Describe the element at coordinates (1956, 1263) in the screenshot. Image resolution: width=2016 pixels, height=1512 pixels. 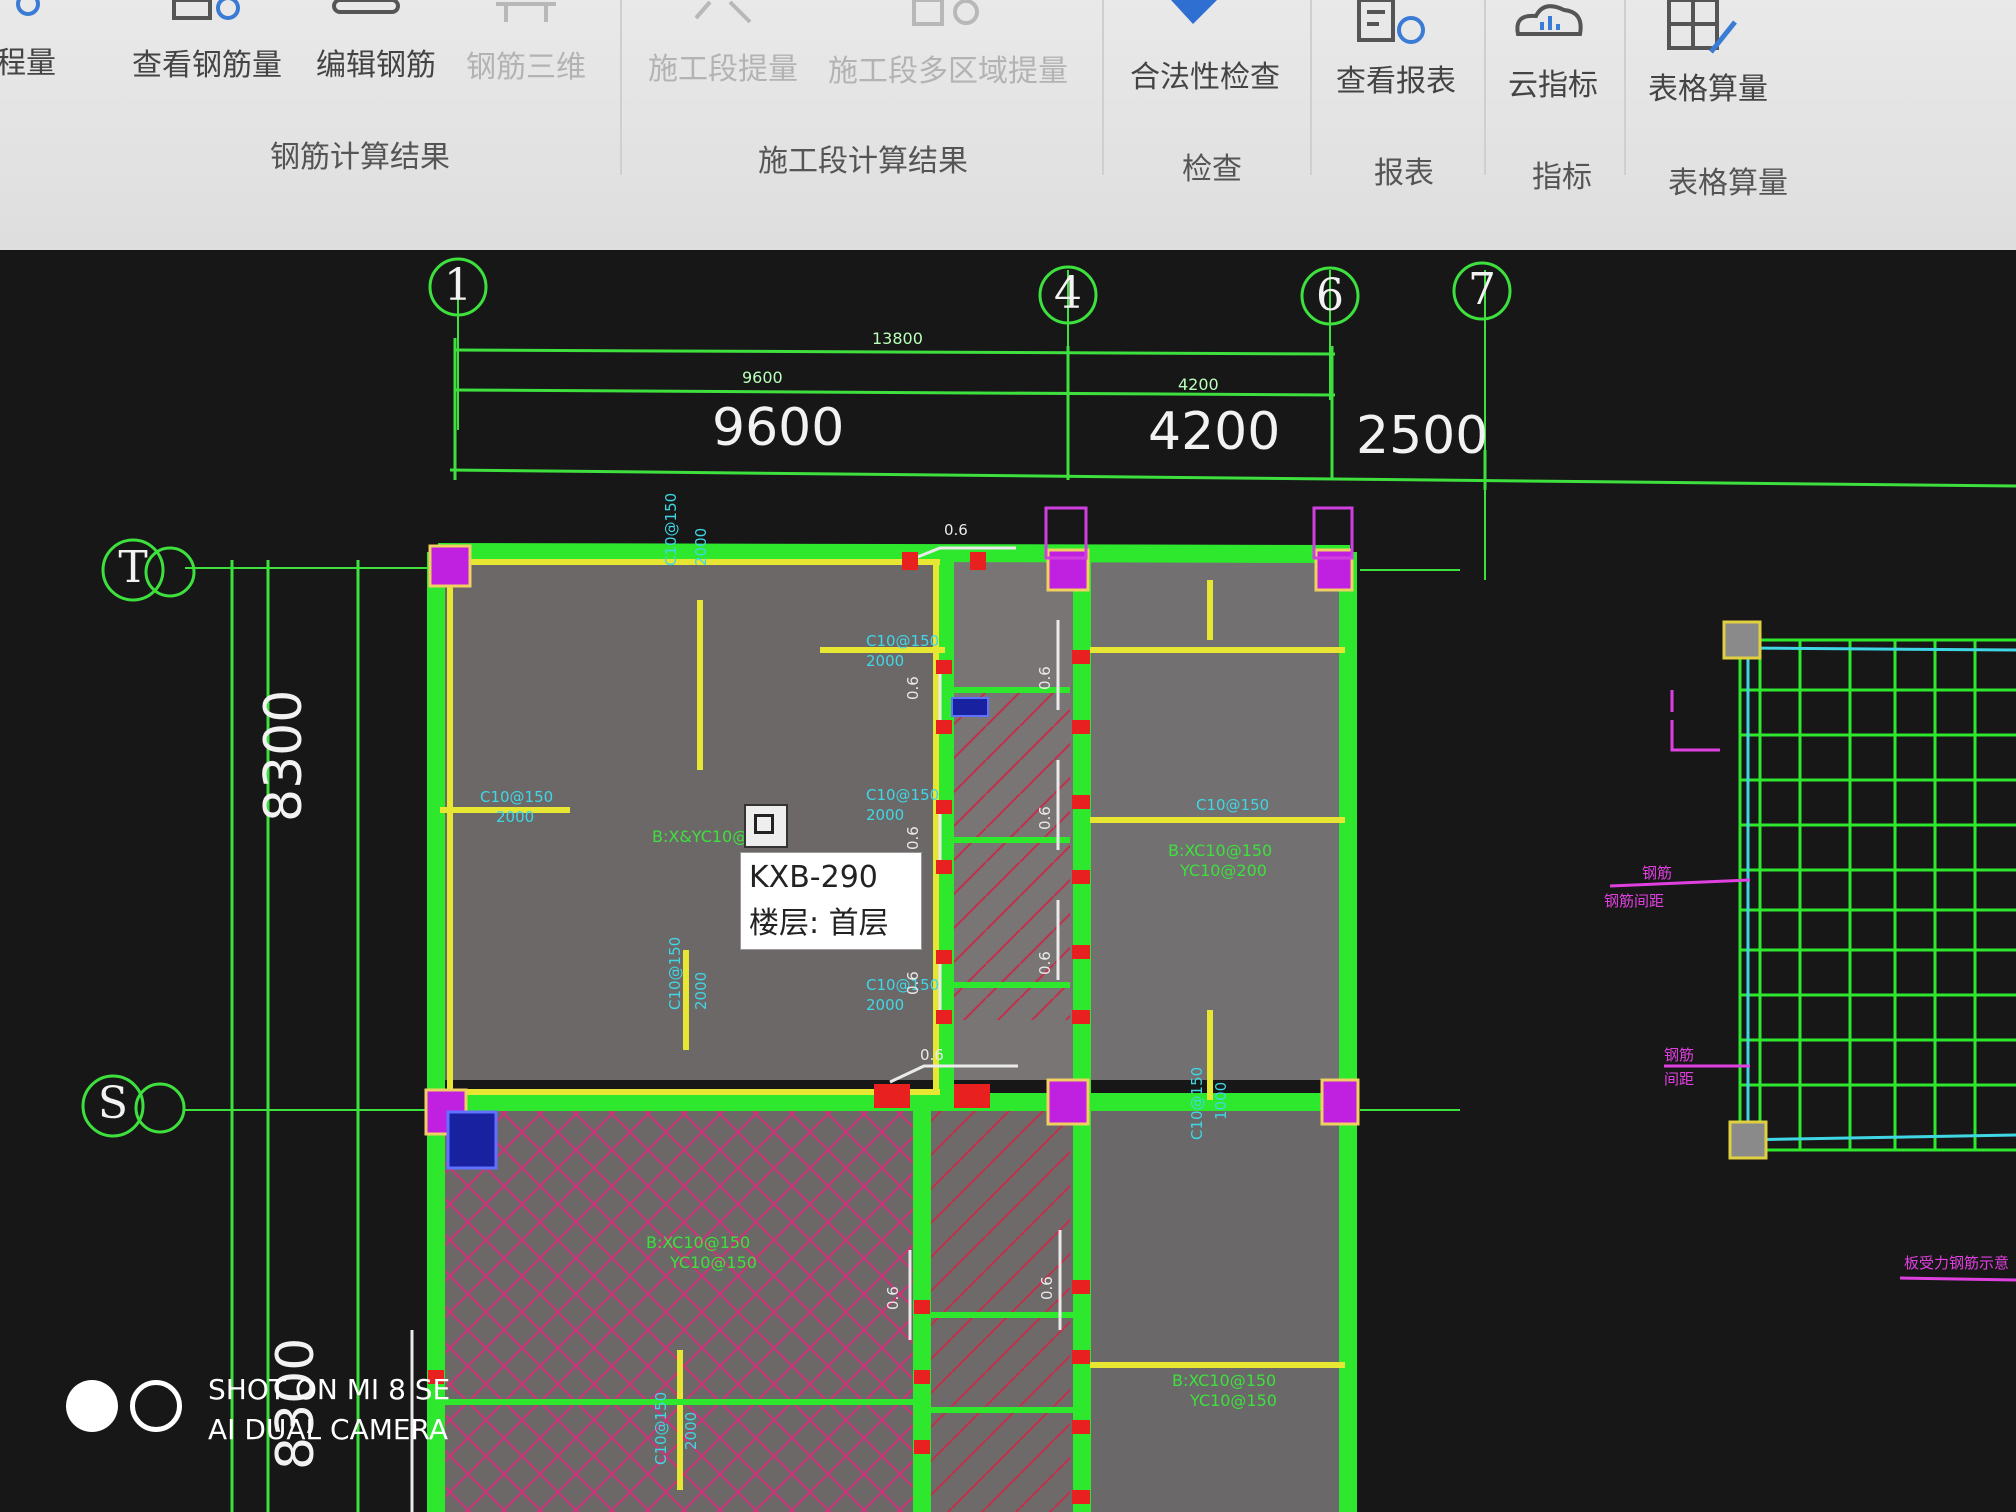
I see `svg-text: 板受力钢筋示意` at that location.